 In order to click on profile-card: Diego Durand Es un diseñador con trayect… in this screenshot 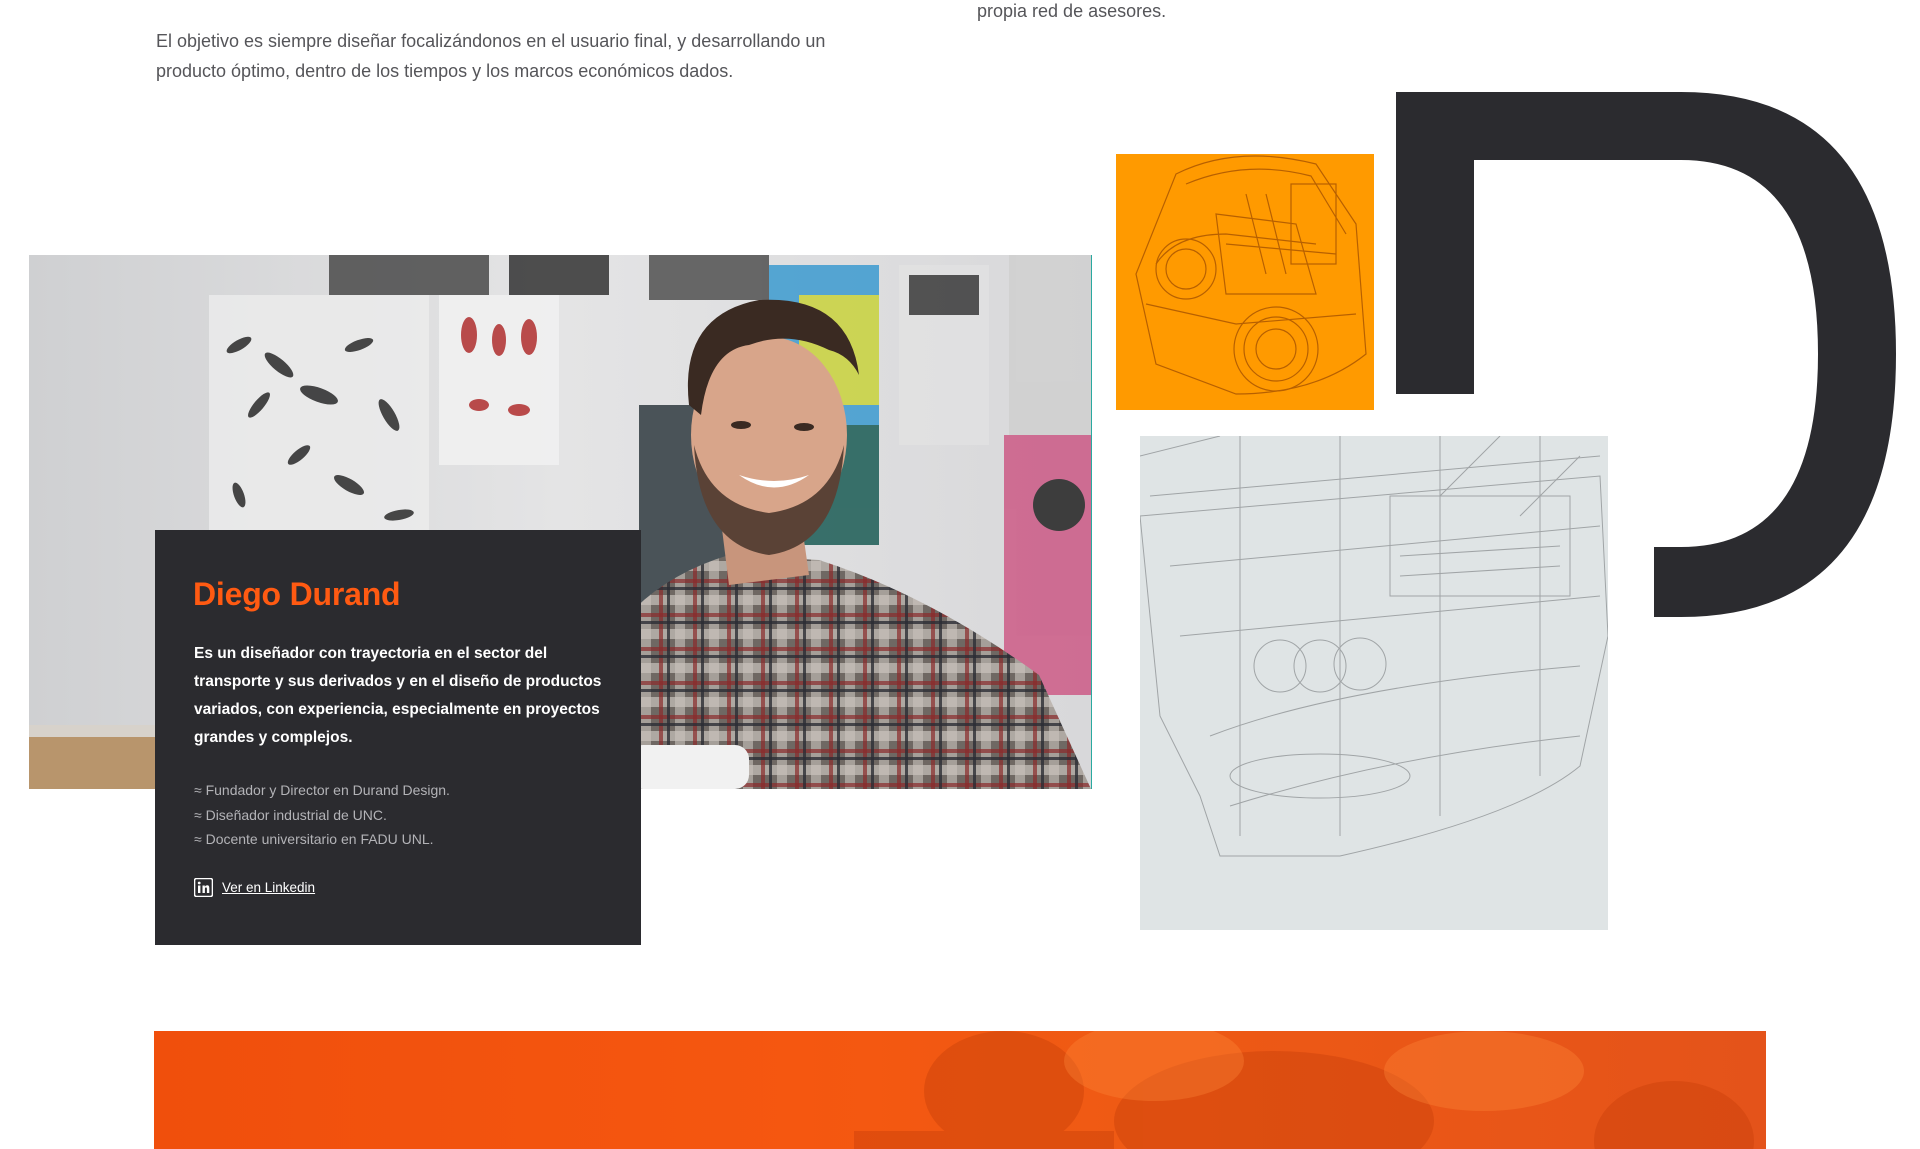, I will do `click(398, 737)`.